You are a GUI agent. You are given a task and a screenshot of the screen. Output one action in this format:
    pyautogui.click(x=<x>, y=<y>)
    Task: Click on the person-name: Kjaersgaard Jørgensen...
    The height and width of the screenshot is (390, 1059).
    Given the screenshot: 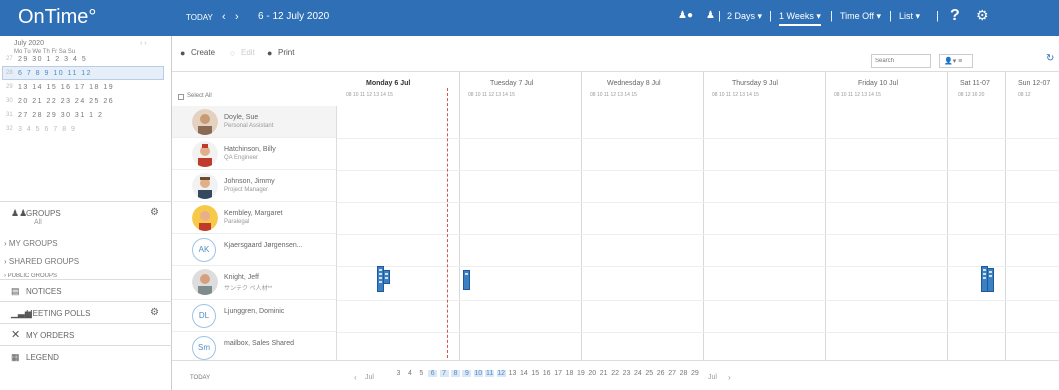 What is the action you would take?
    pyautogui.click(x=263, y=245)
    